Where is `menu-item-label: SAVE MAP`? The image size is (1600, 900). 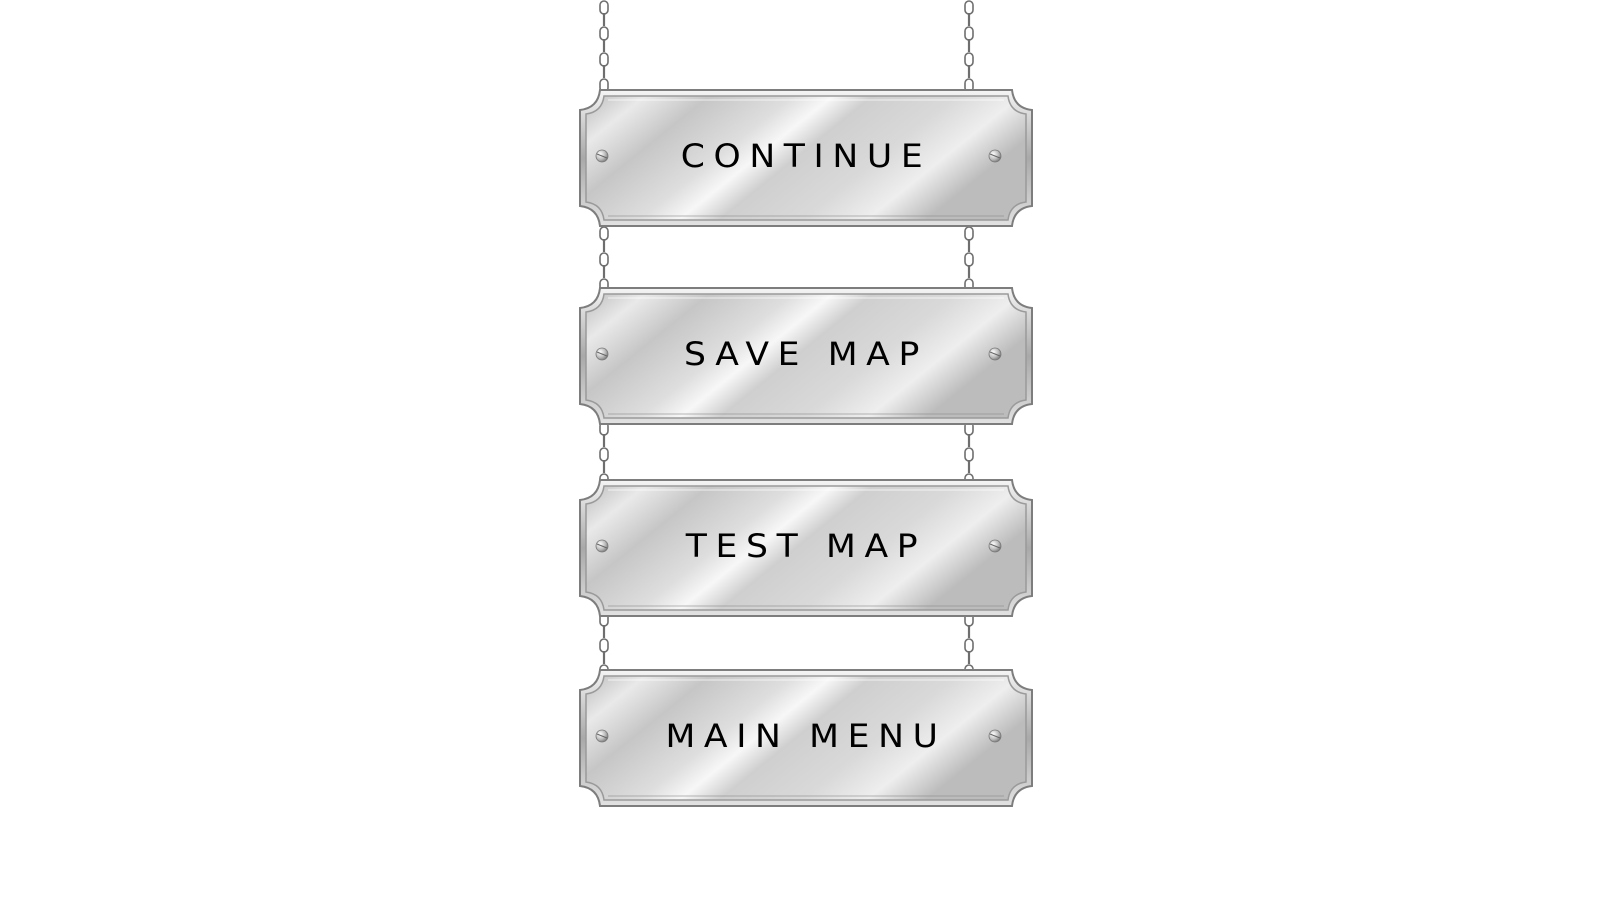
menu-item-label: SAVE MAP is located at coordinates (806, 354).